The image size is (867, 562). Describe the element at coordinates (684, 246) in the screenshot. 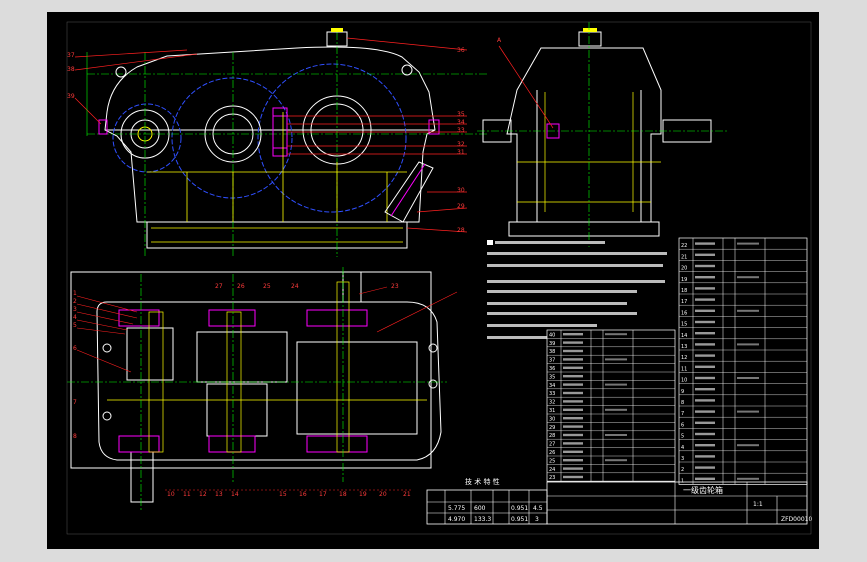

I see `parts-right-row-number: 22` at that location.